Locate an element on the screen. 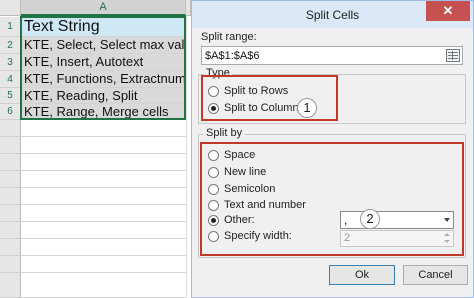 The width and height of the screenshot is (474, 298). radio-label: Space is located at coordinates (240, 155).